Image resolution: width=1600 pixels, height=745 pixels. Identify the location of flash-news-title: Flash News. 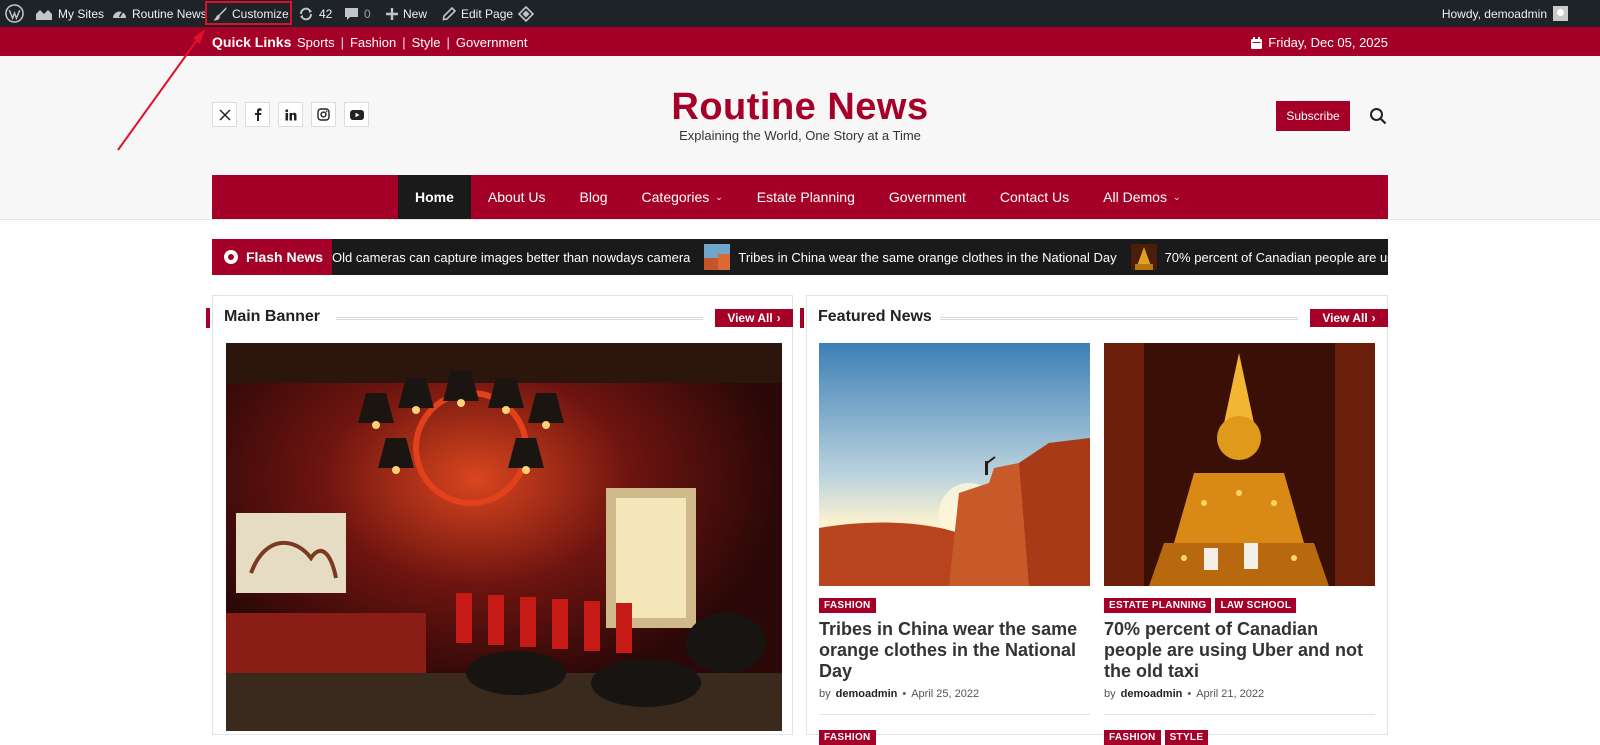
(285, 257).